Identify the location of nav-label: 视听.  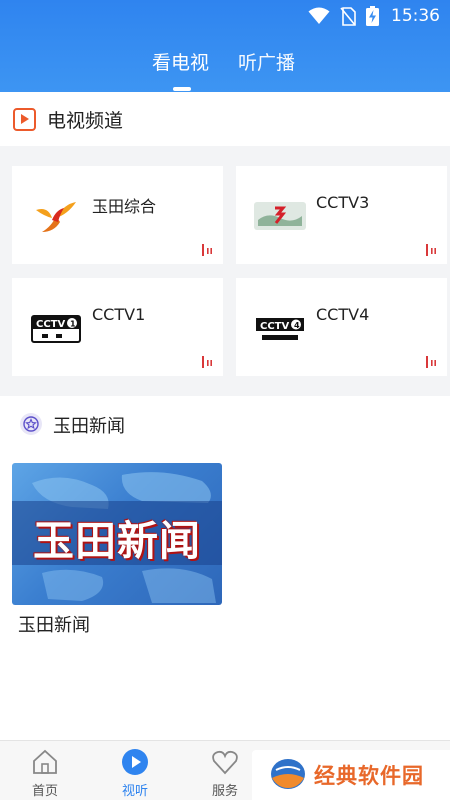
(134, 791).